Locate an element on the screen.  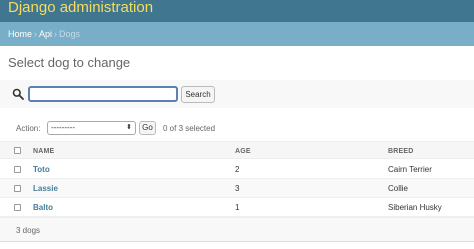
search-button: Search is located at coordinates (198, 94).